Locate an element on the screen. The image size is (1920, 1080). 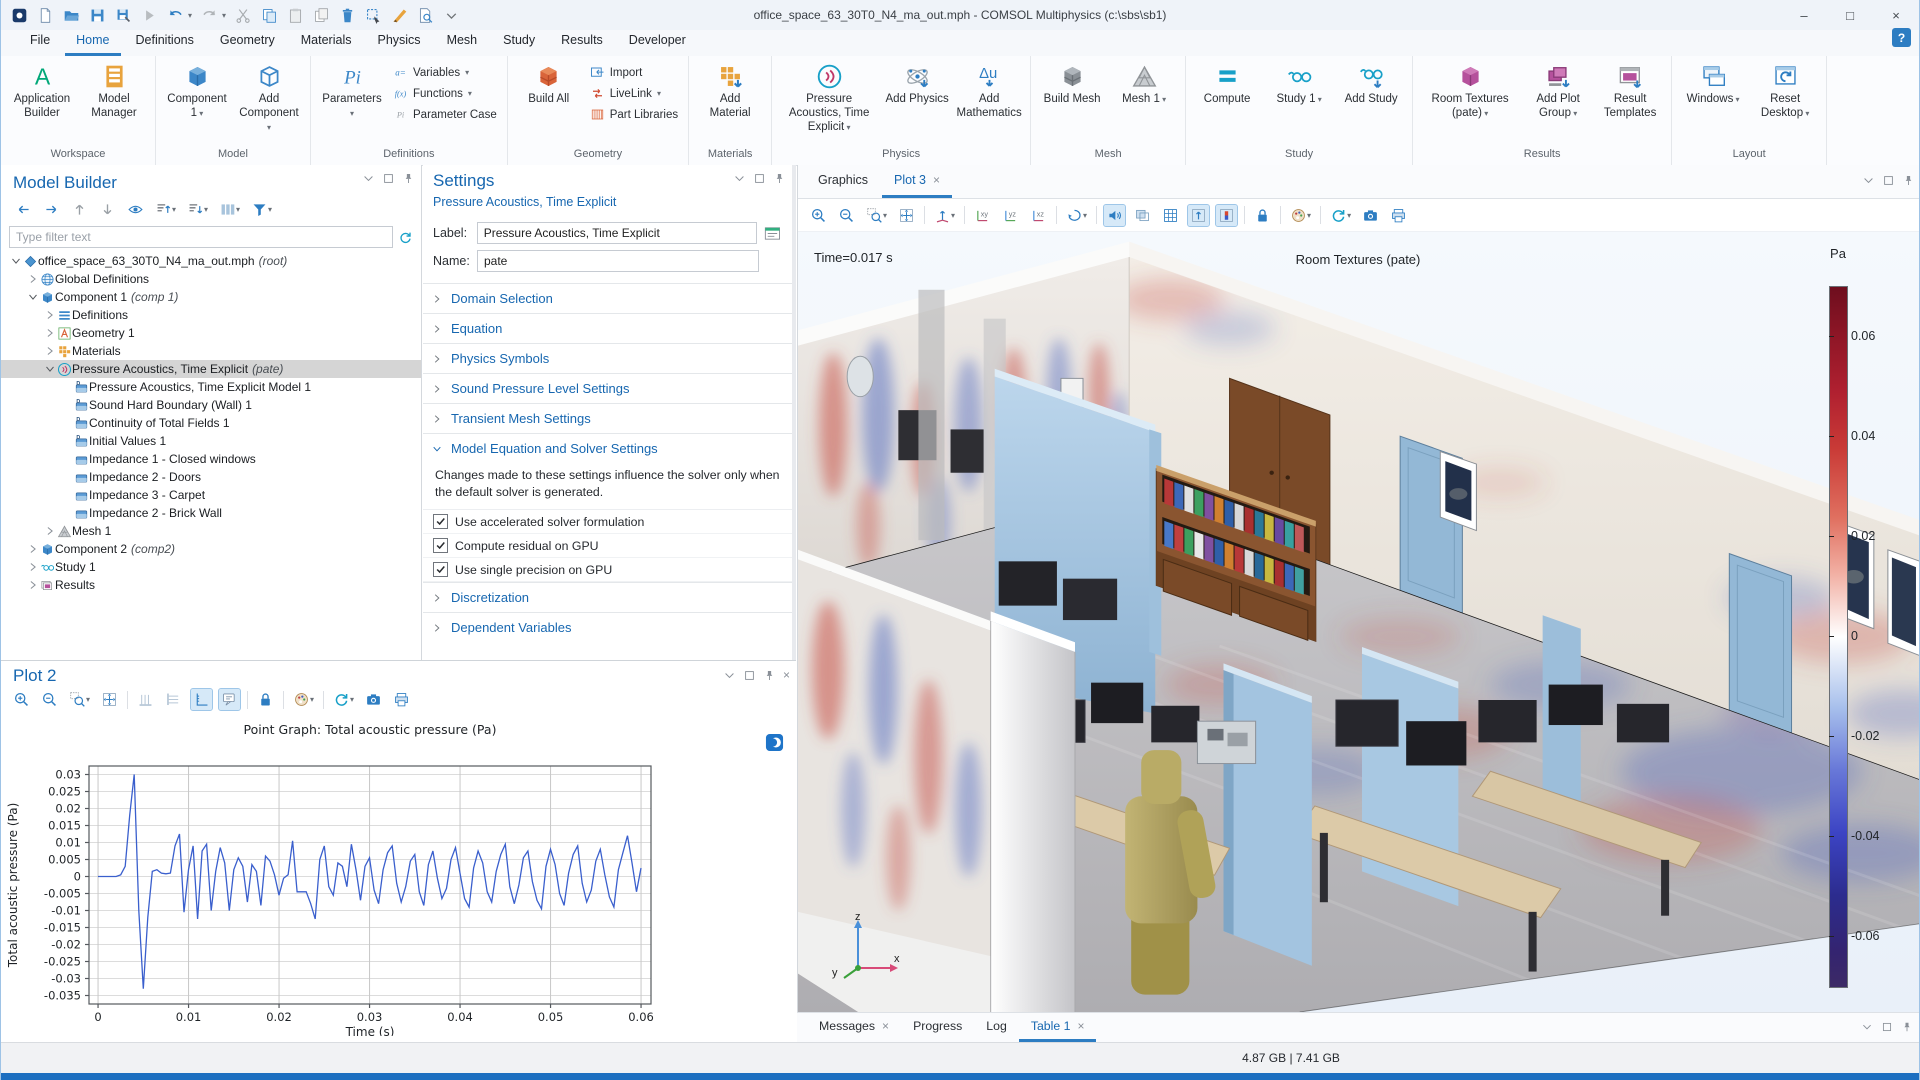
menu-definitions: Definitions is located at coordinates (165, 42).